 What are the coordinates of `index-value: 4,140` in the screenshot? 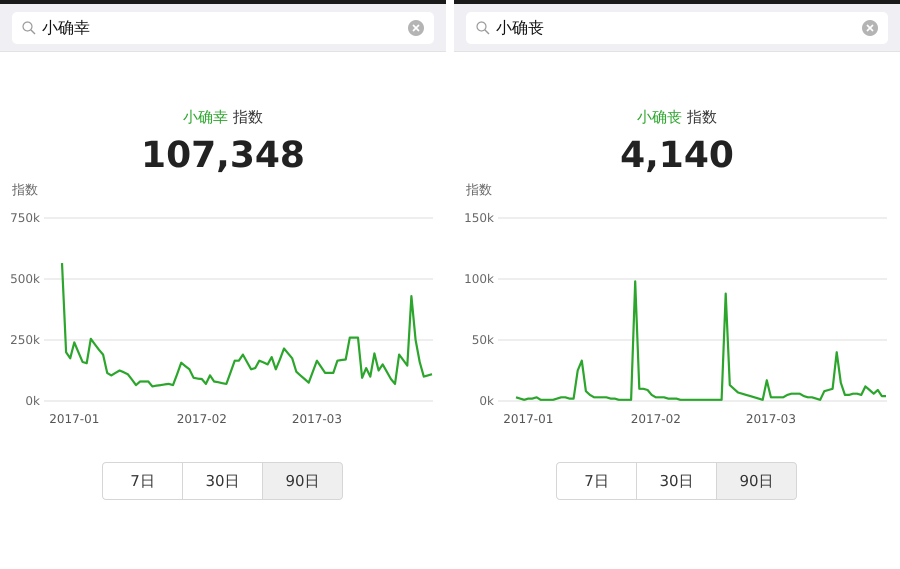 It's located at (677, 155).